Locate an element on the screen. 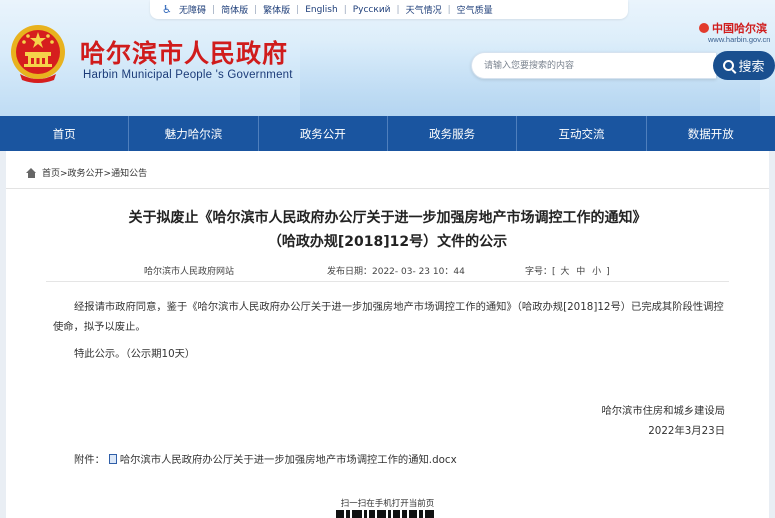  font-size-switcher: 字号：[ 大 中 小 ] is located at coordinates (567, 270).